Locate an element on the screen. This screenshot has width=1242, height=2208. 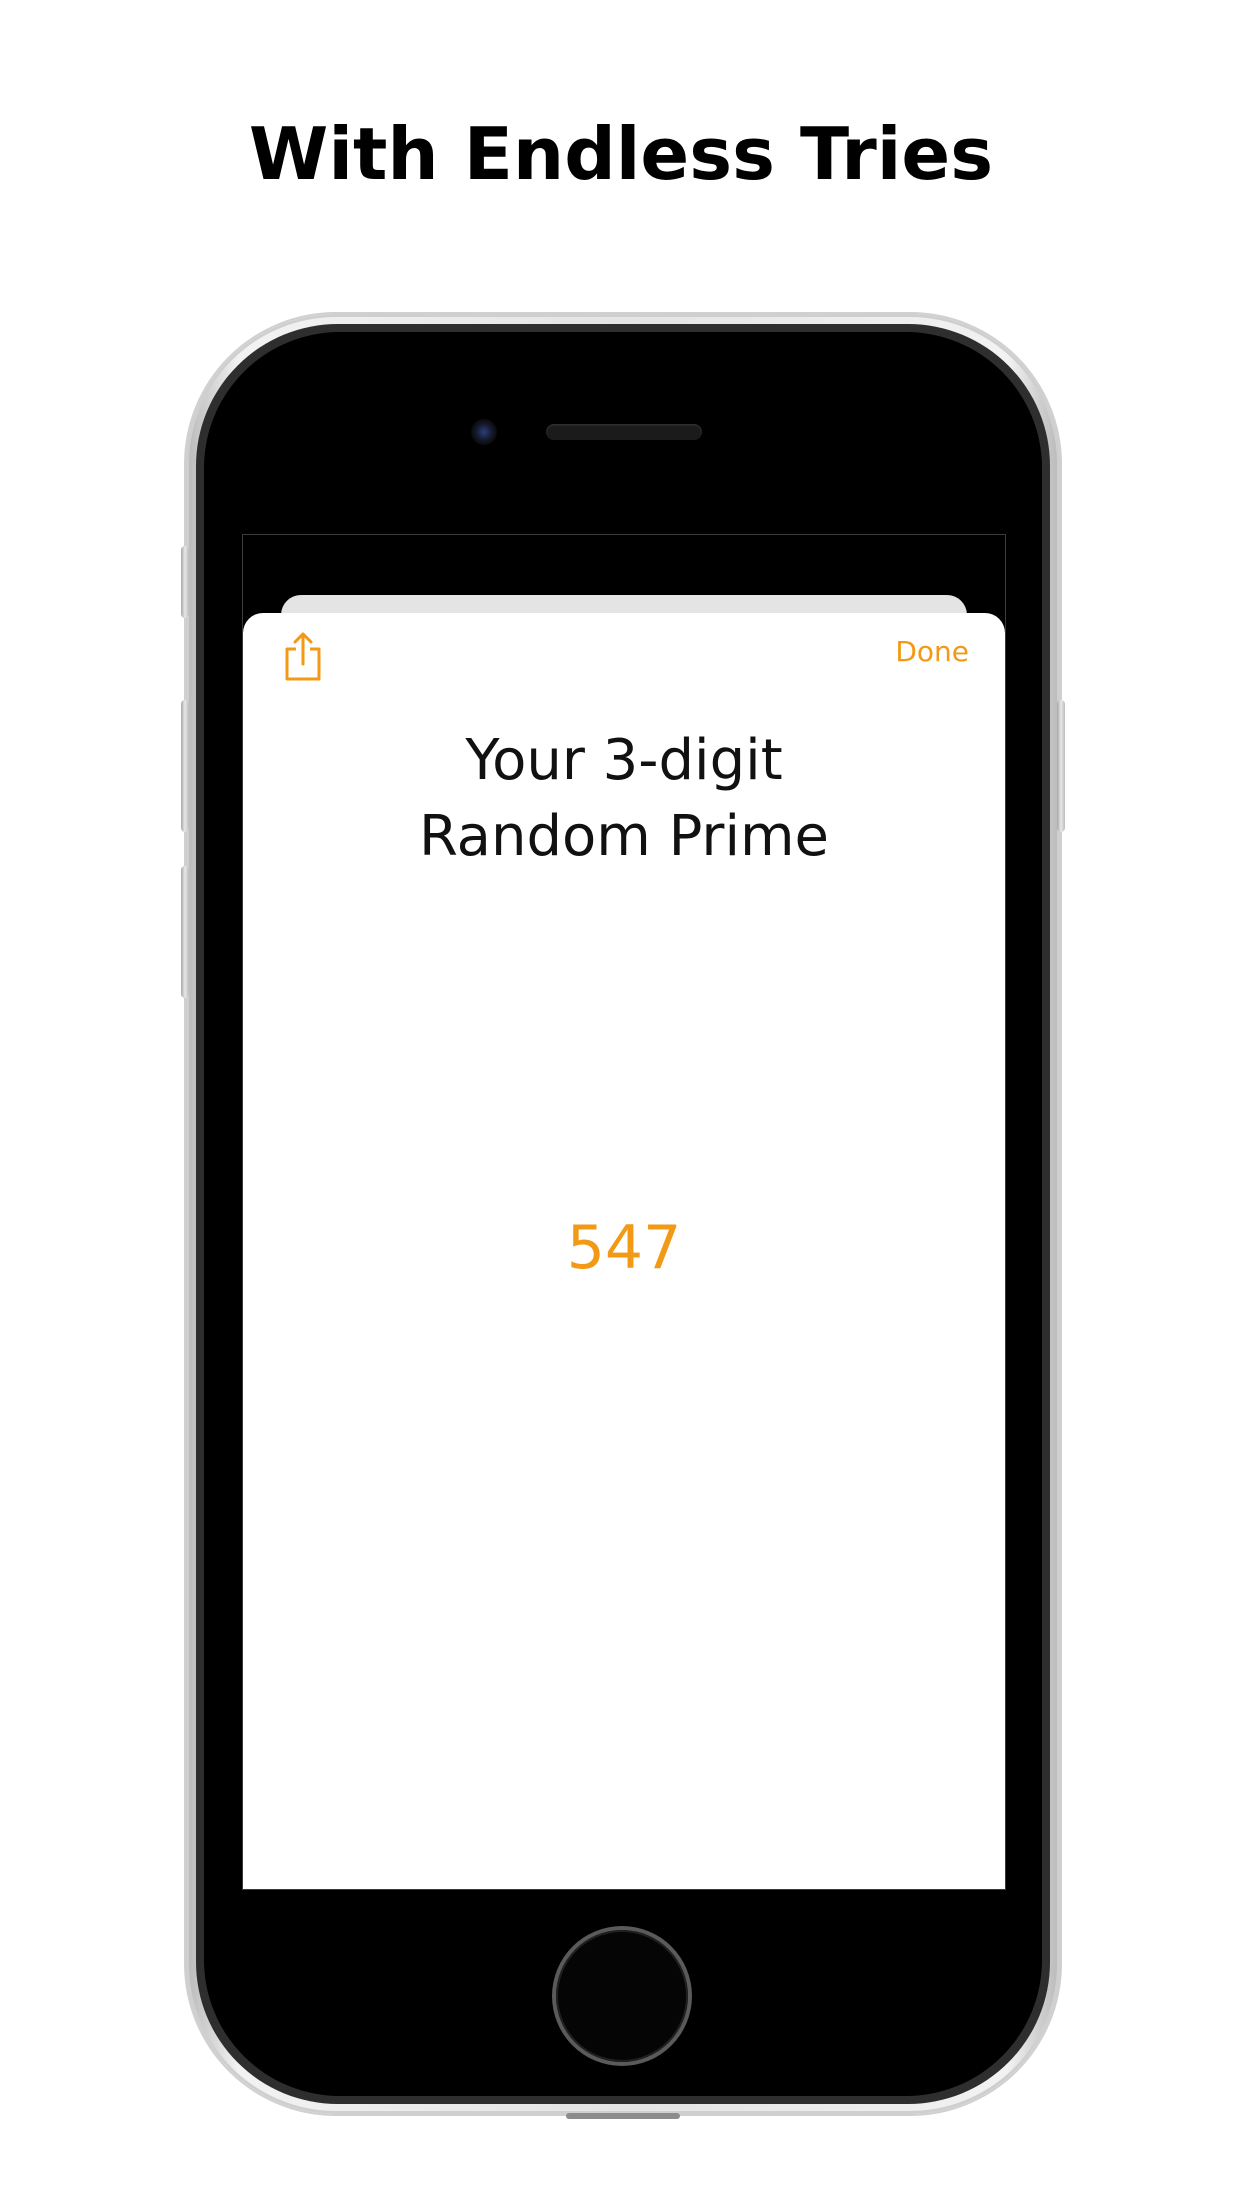
done-button: Done is located at coordinates (932, 651).